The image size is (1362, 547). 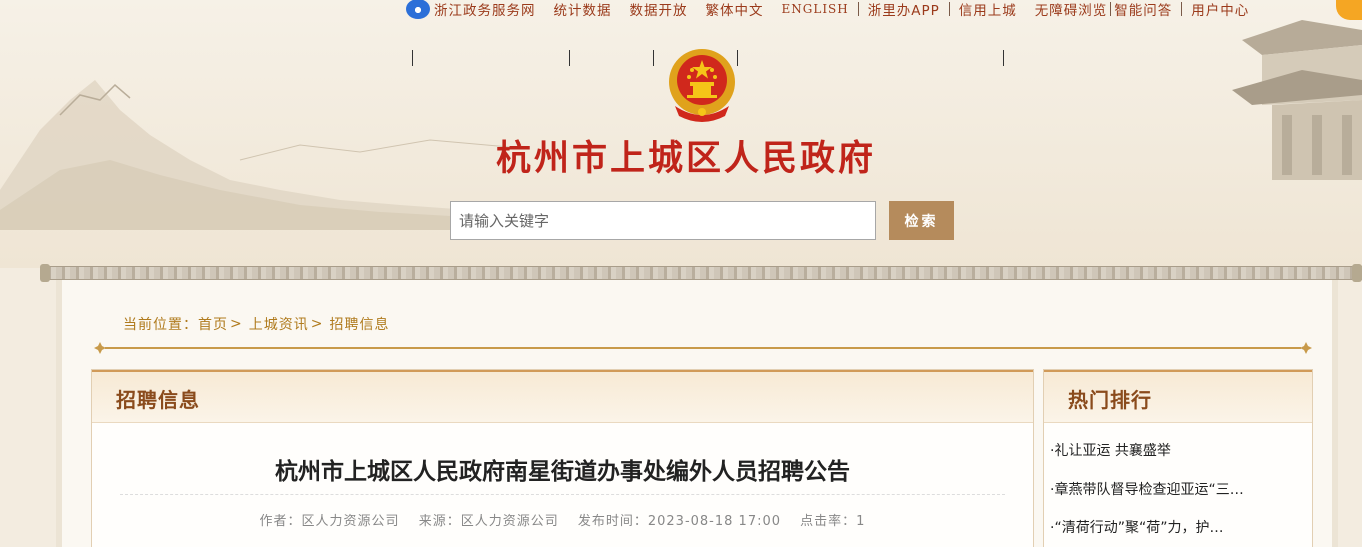 I want to click on breadcrumb-recruitment: 招聘信息, so click(x=359, y=324).